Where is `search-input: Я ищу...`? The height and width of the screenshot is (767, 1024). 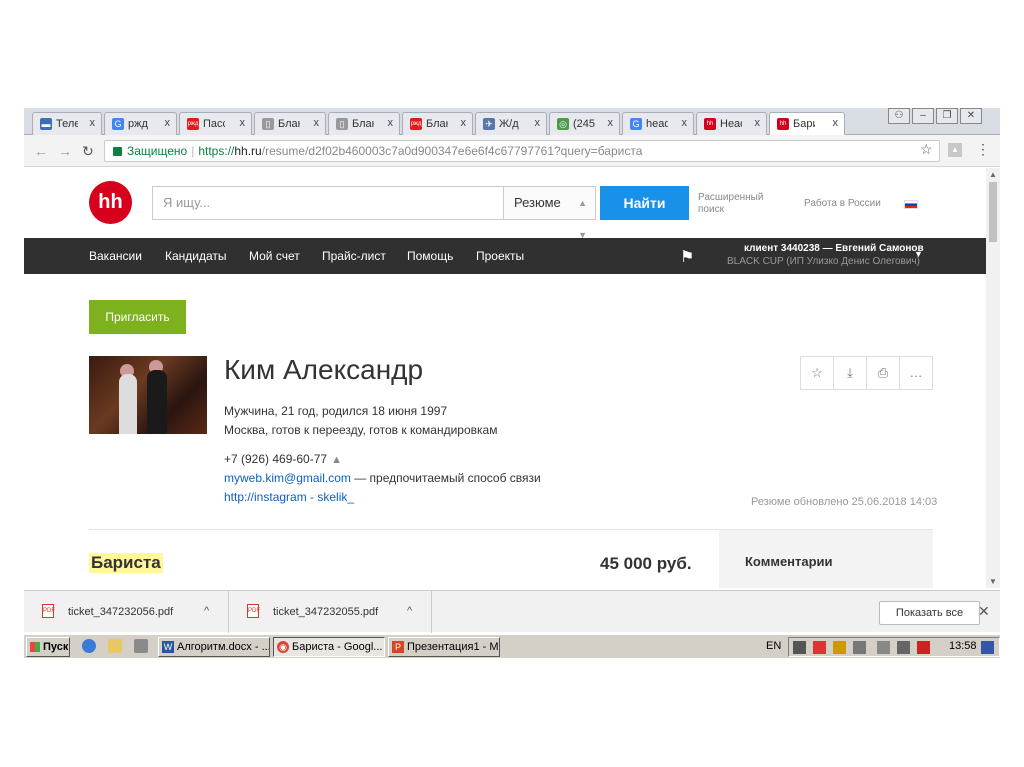
search-input: Я ищу... is located at coordinates (328, 203).